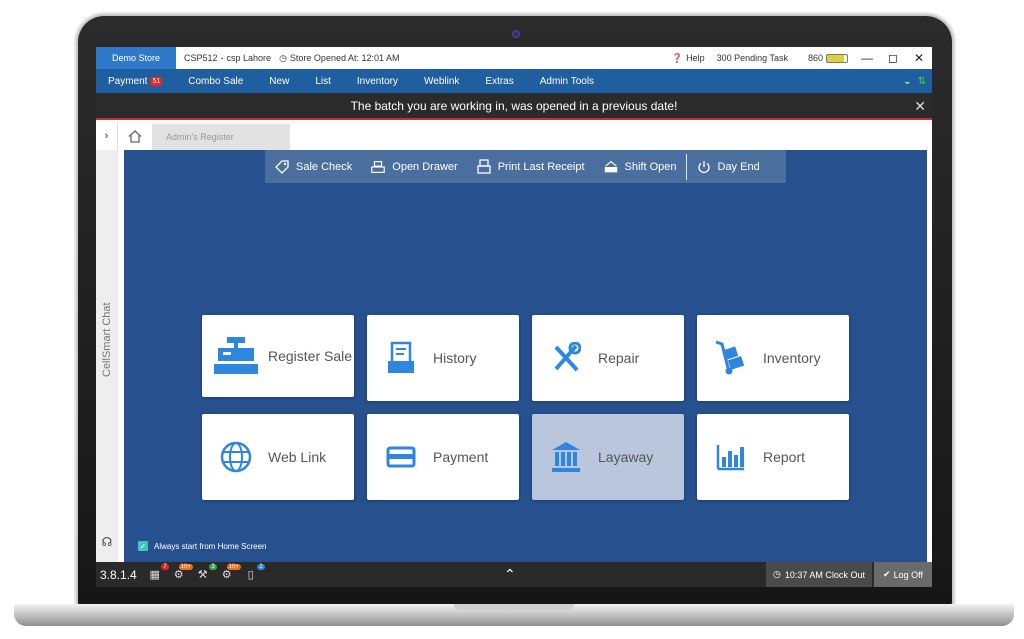 Image resolution: width=1024 pixels, height=639 pixels. What do you see at coordinates (443, 358) in the screenshot?
I see `tile-history: History` at bounding box center [443, 358].